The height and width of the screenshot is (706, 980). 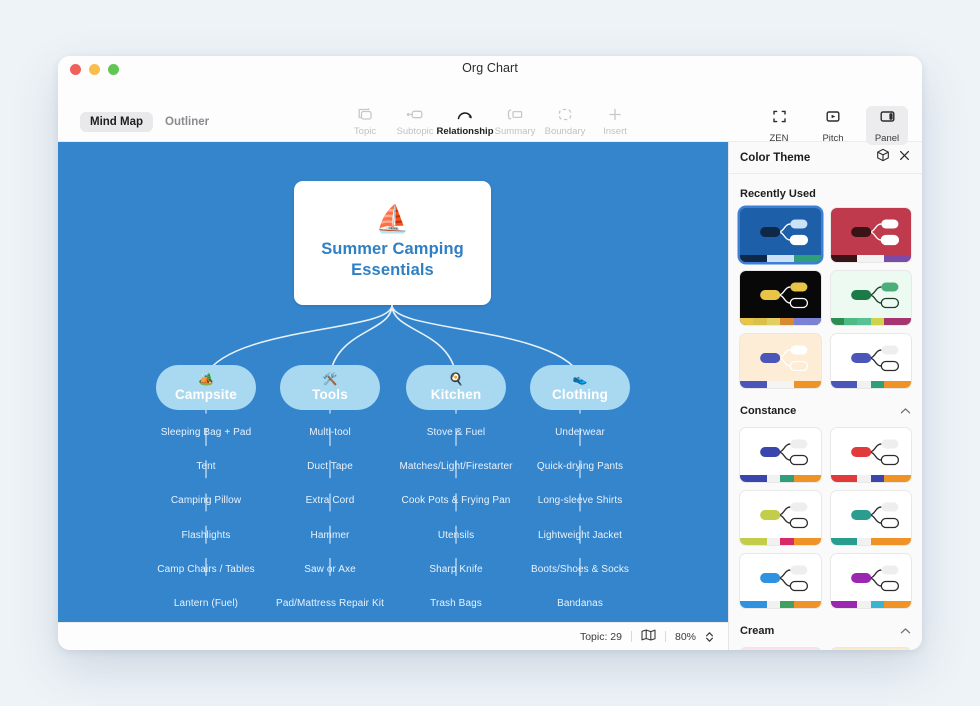 I want to click on status-divider, so click(x=631, y=636).